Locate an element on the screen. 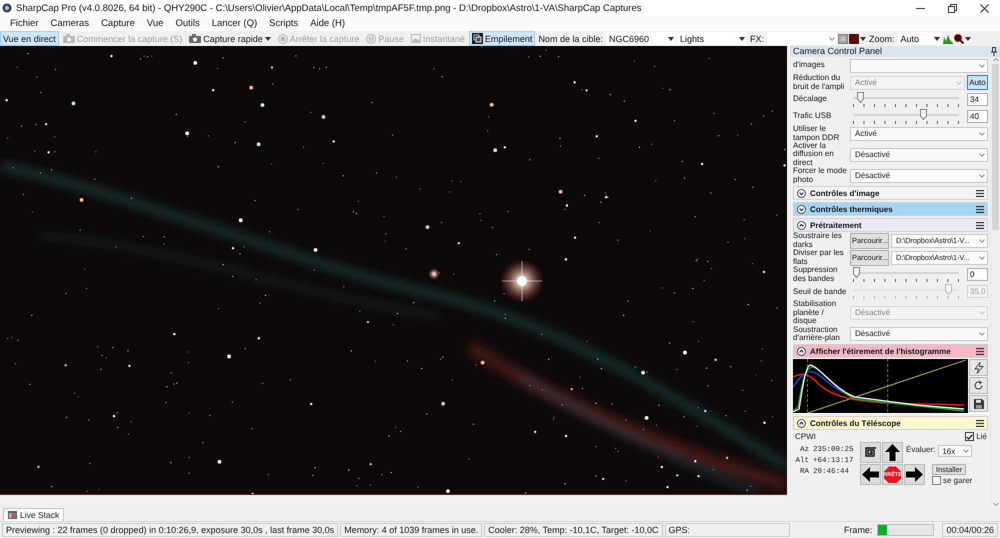 This screenshot has height=538, width=1000. picture-icon is located at coordinates (415, 38).